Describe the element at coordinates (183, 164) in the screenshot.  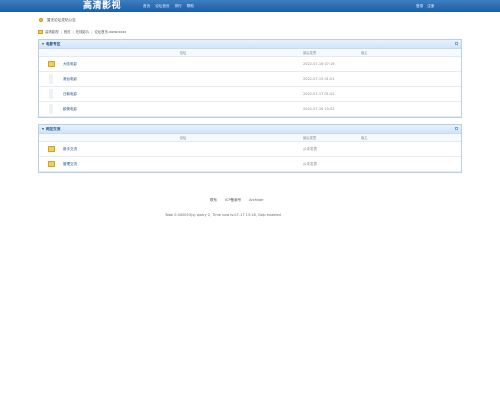
I see `forum-name: 管理交流` at that location.